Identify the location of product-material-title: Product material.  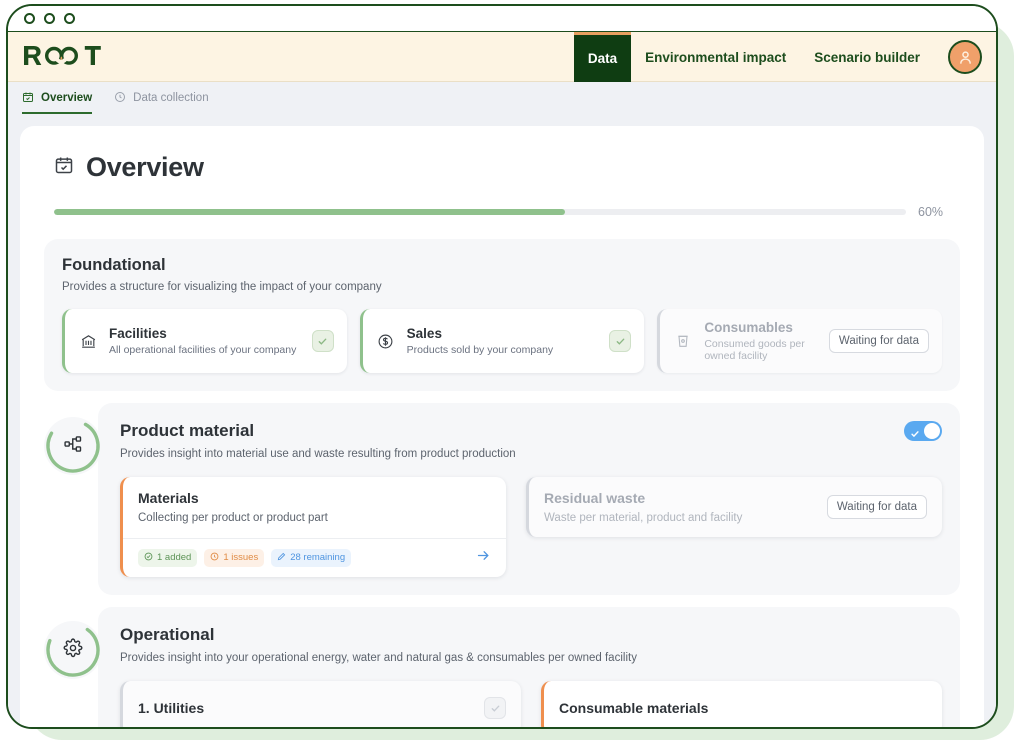
(187, 430).